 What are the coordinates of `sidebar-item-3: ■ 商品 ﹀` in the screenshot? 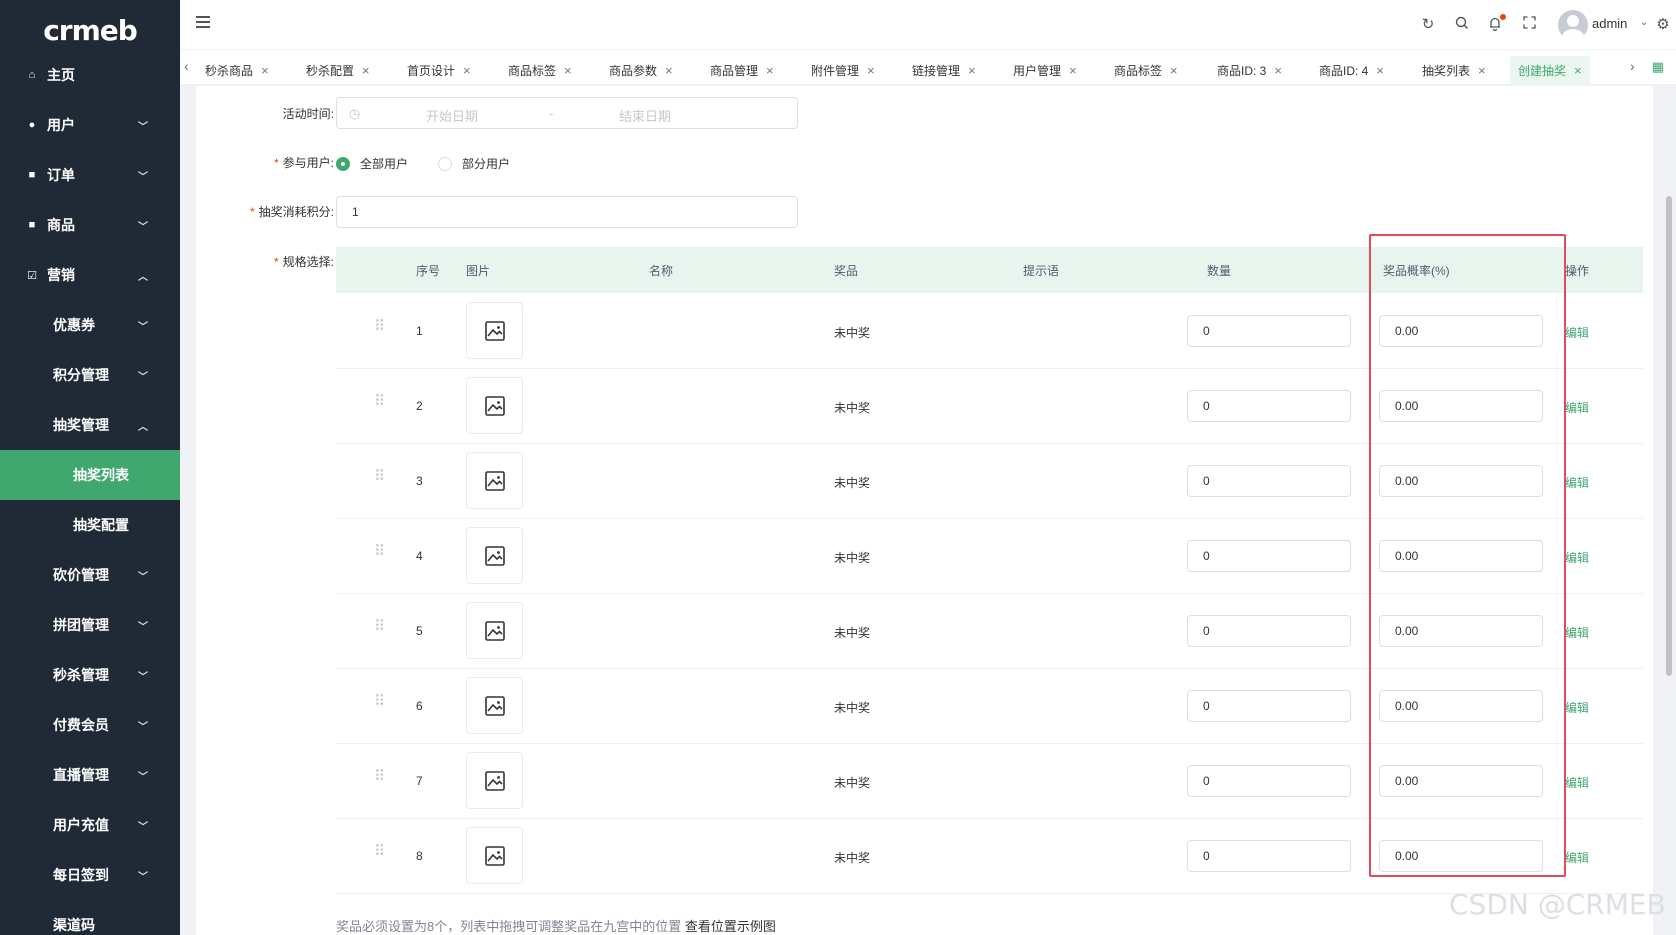 It's located at (90, 225).